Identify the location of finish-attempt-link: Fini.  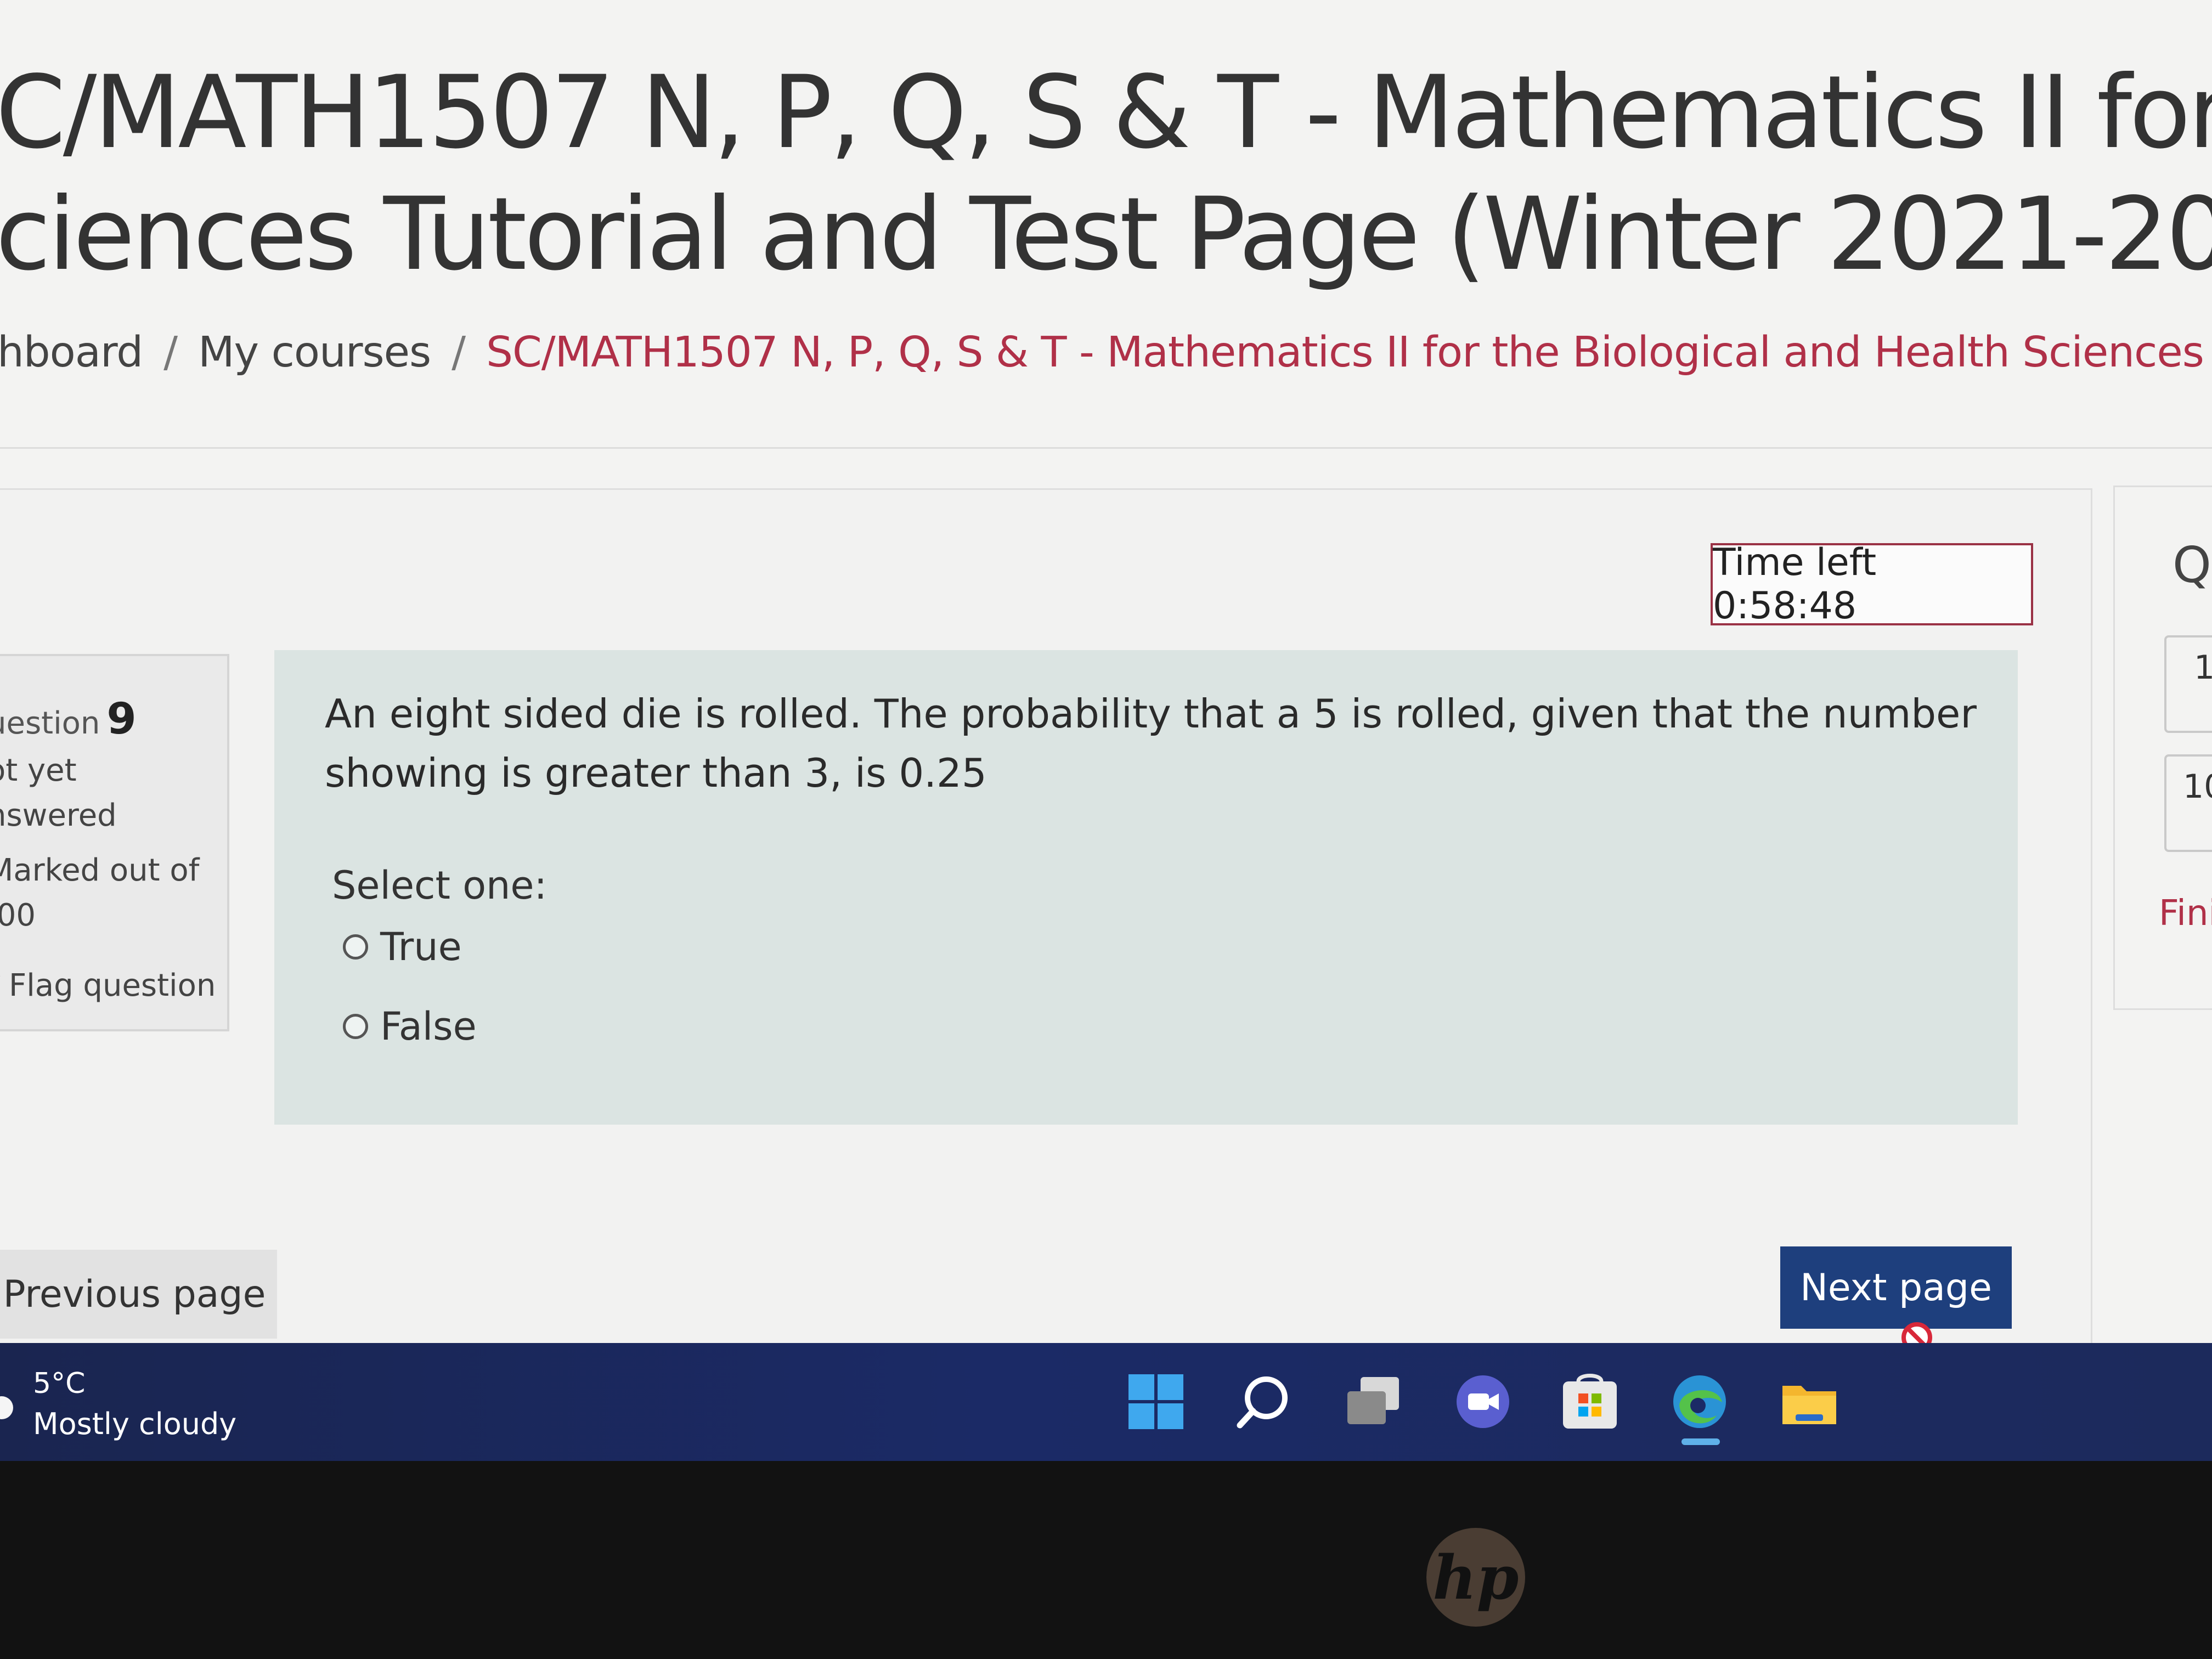
(2186, 914).